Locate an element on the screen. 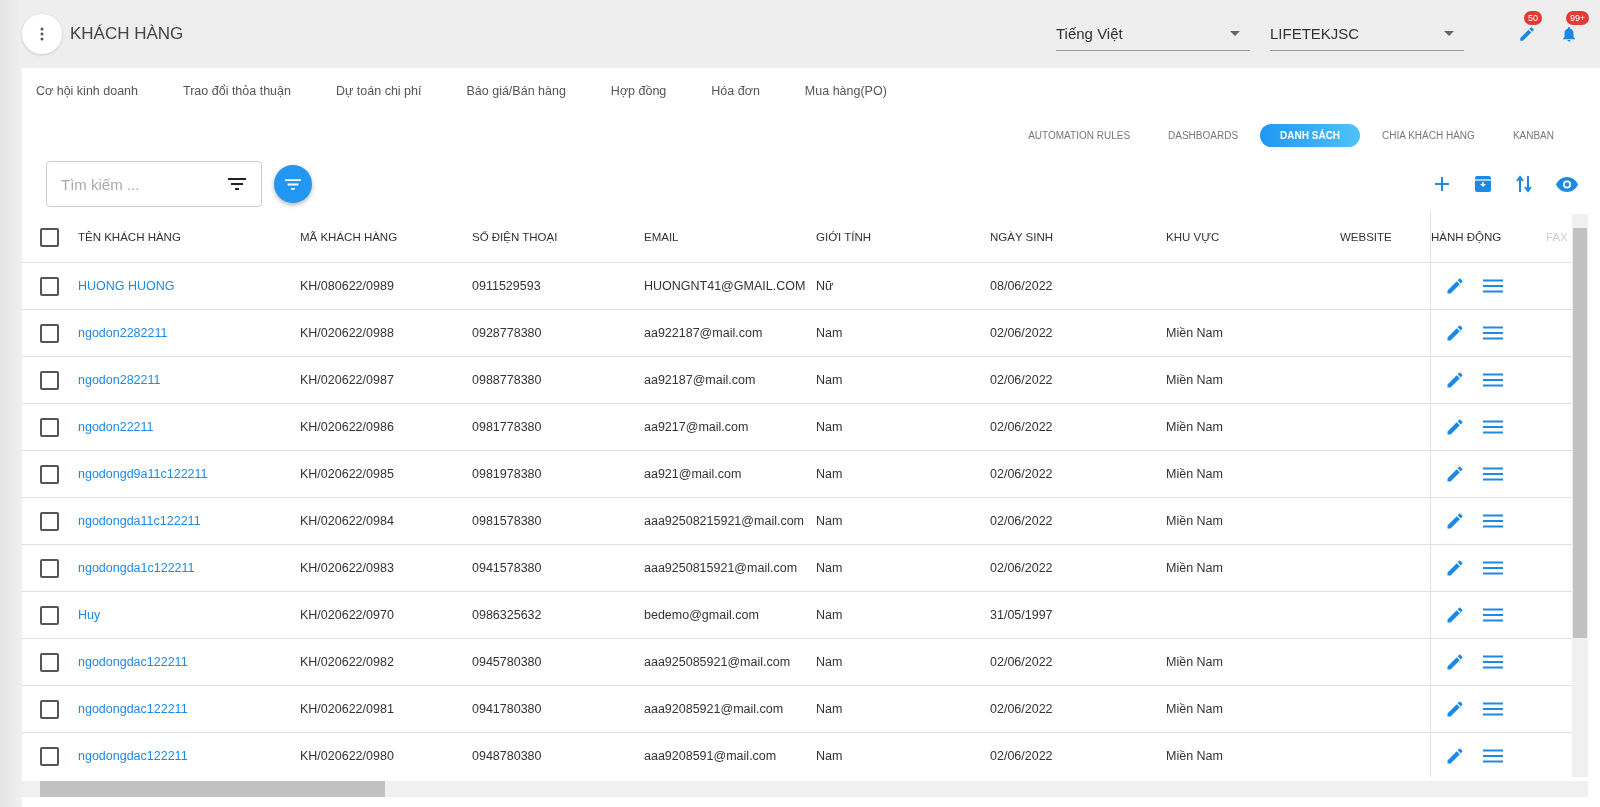 This screenshot has width=1600, height=807. module-tab: Trao đổi thỏa thuận is located at coordinates (248, 99).